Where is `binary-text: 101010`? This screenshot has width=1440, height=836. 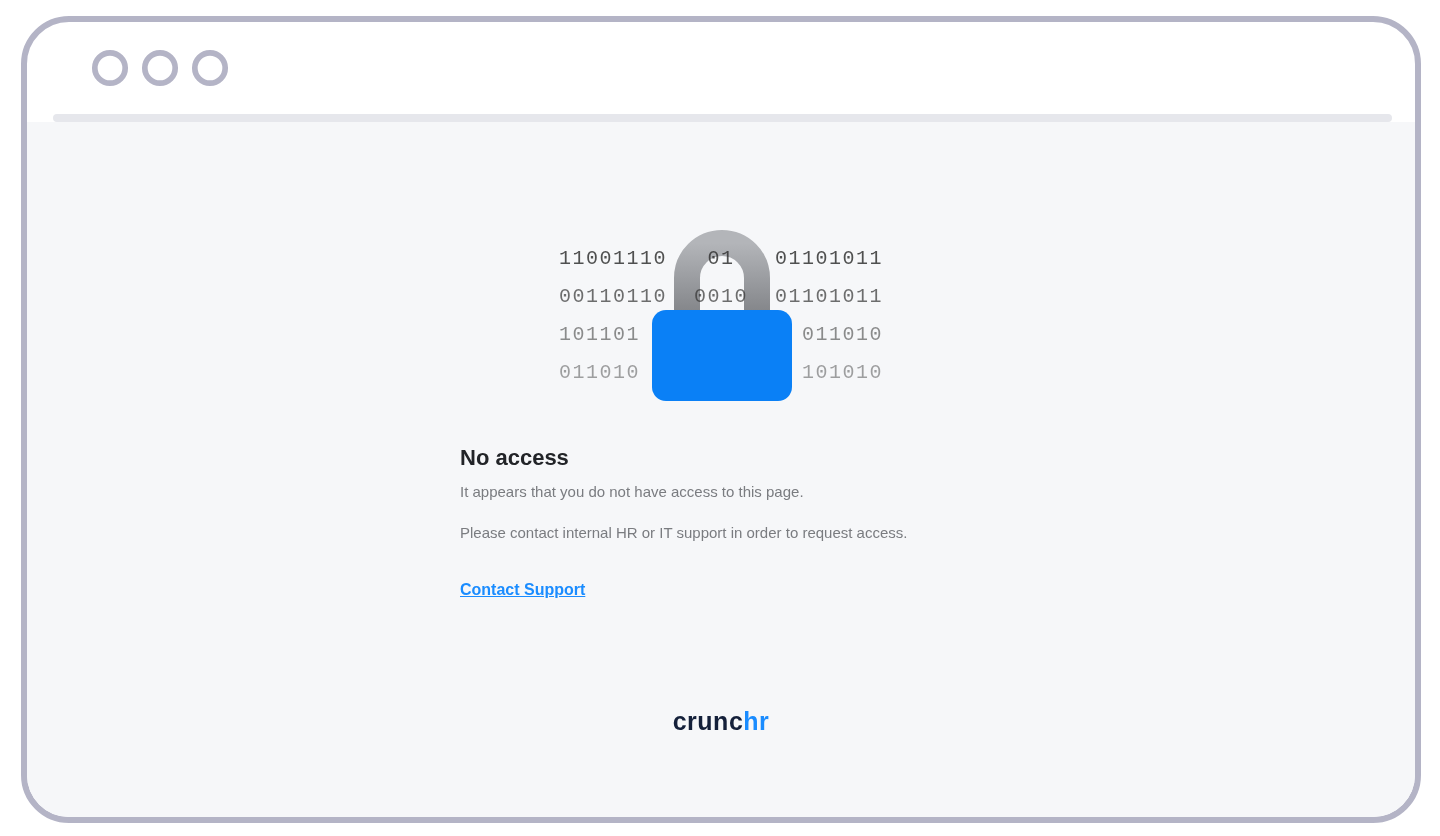 binary-text: 101010 is located at coordinates (842, 373).